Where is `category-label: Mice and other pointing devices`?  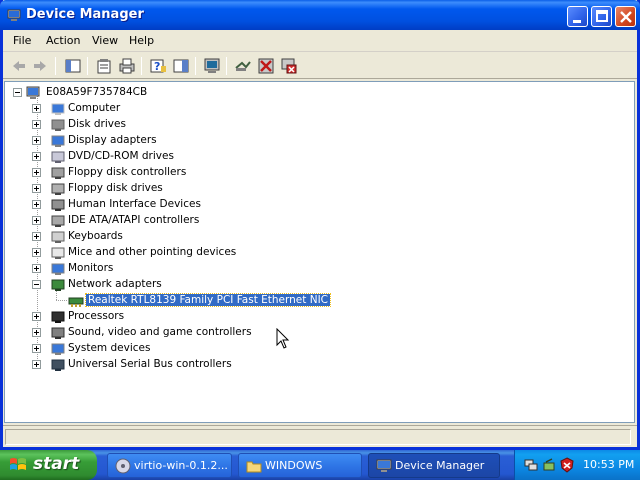
category-label: Mice and other pointing devices is located at coordinates (152, 252).